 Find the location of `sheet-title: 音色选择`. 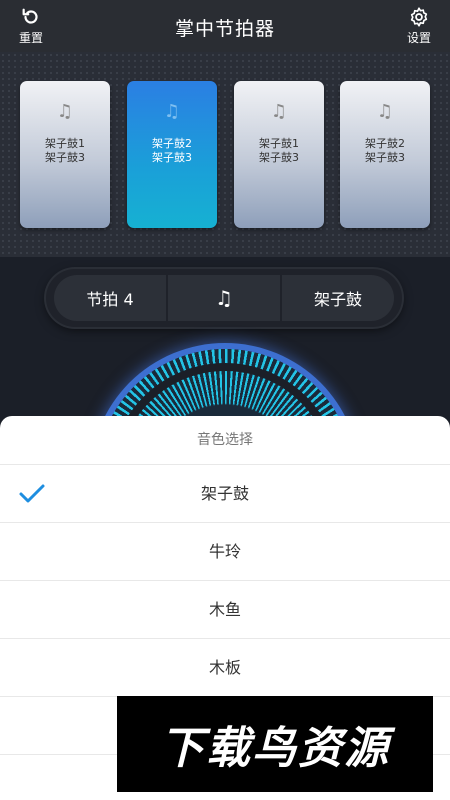

sheet-title: 音色选择 is located at coordinates (225, 440).